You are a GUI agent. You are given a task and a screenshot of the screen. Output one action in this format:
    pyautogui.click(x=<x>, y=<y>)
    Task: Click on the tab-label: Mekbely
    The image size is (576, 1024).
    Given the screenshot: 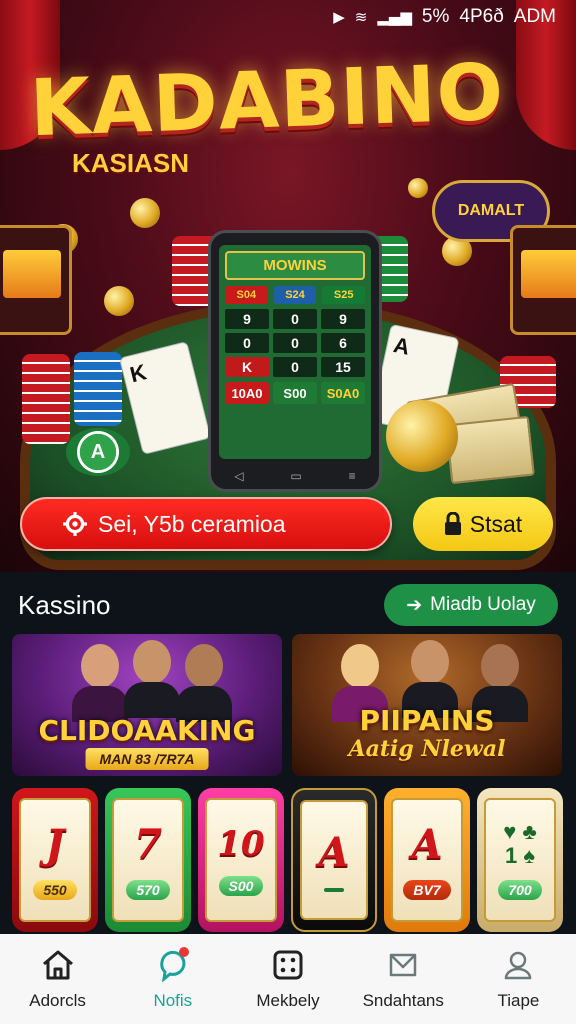 What is the action you would take?
    pyautogui.click(x=288, y=1000)
    